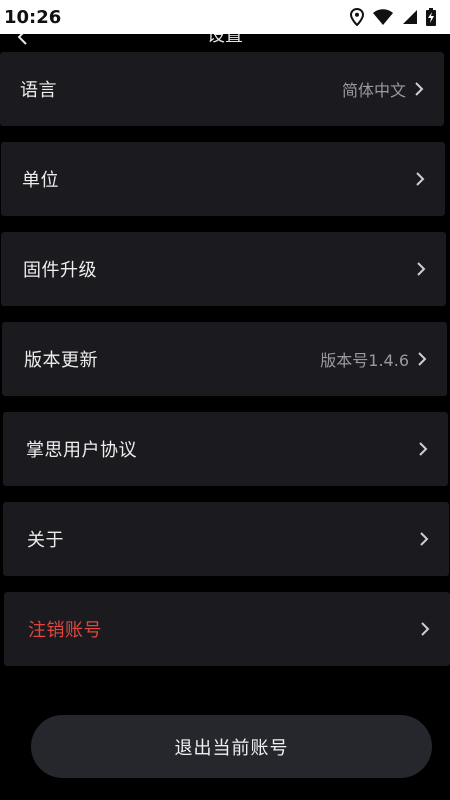  What do you see at coordinates (65, 630) in the screenshot?
I see `settings-item-label: 注销账号` at bounding box center [65, 630].